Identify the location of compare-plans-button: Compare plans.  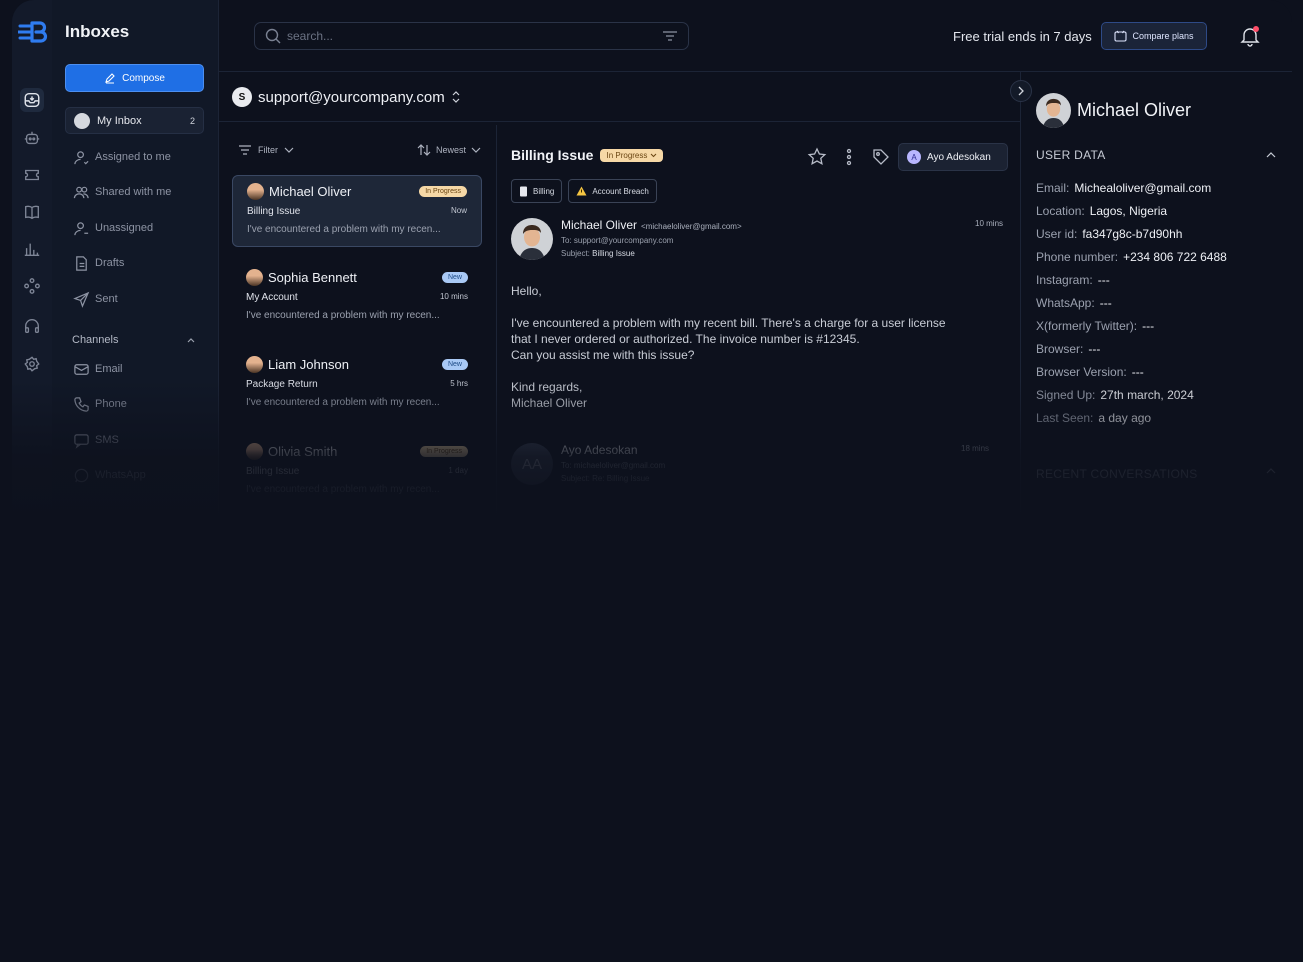
(1154, 36).